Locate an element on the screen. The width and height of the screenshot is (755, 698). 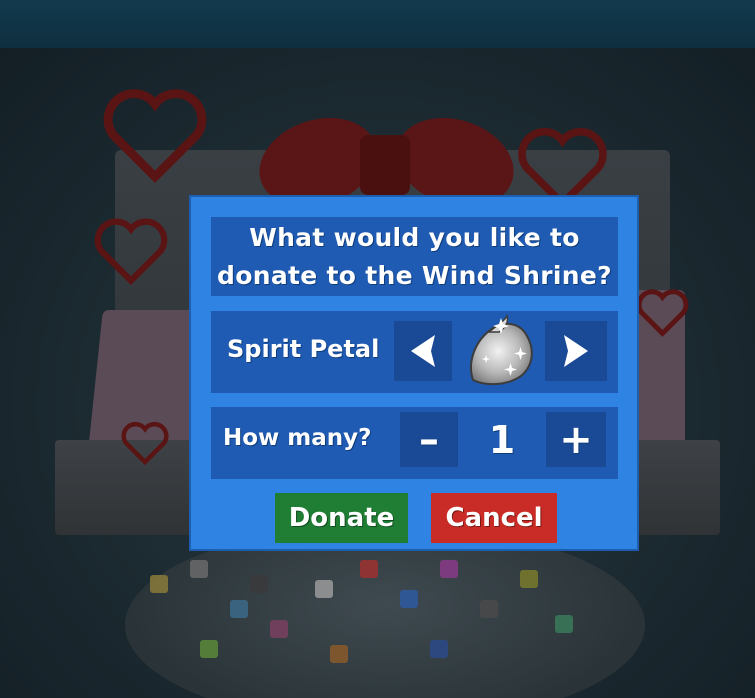
item-name-label: Spirit Petal is located at coordinates (303, 349).